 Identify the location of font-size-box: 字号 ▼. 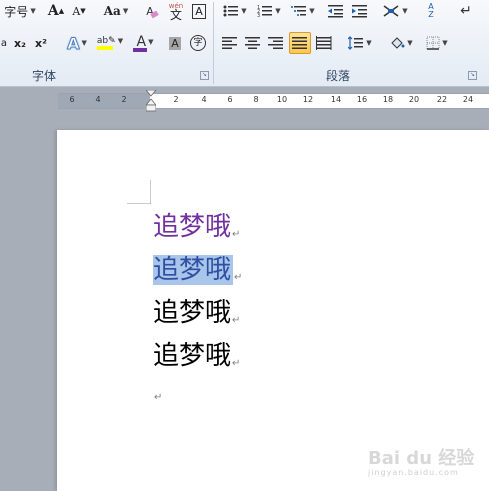
(20, 11).